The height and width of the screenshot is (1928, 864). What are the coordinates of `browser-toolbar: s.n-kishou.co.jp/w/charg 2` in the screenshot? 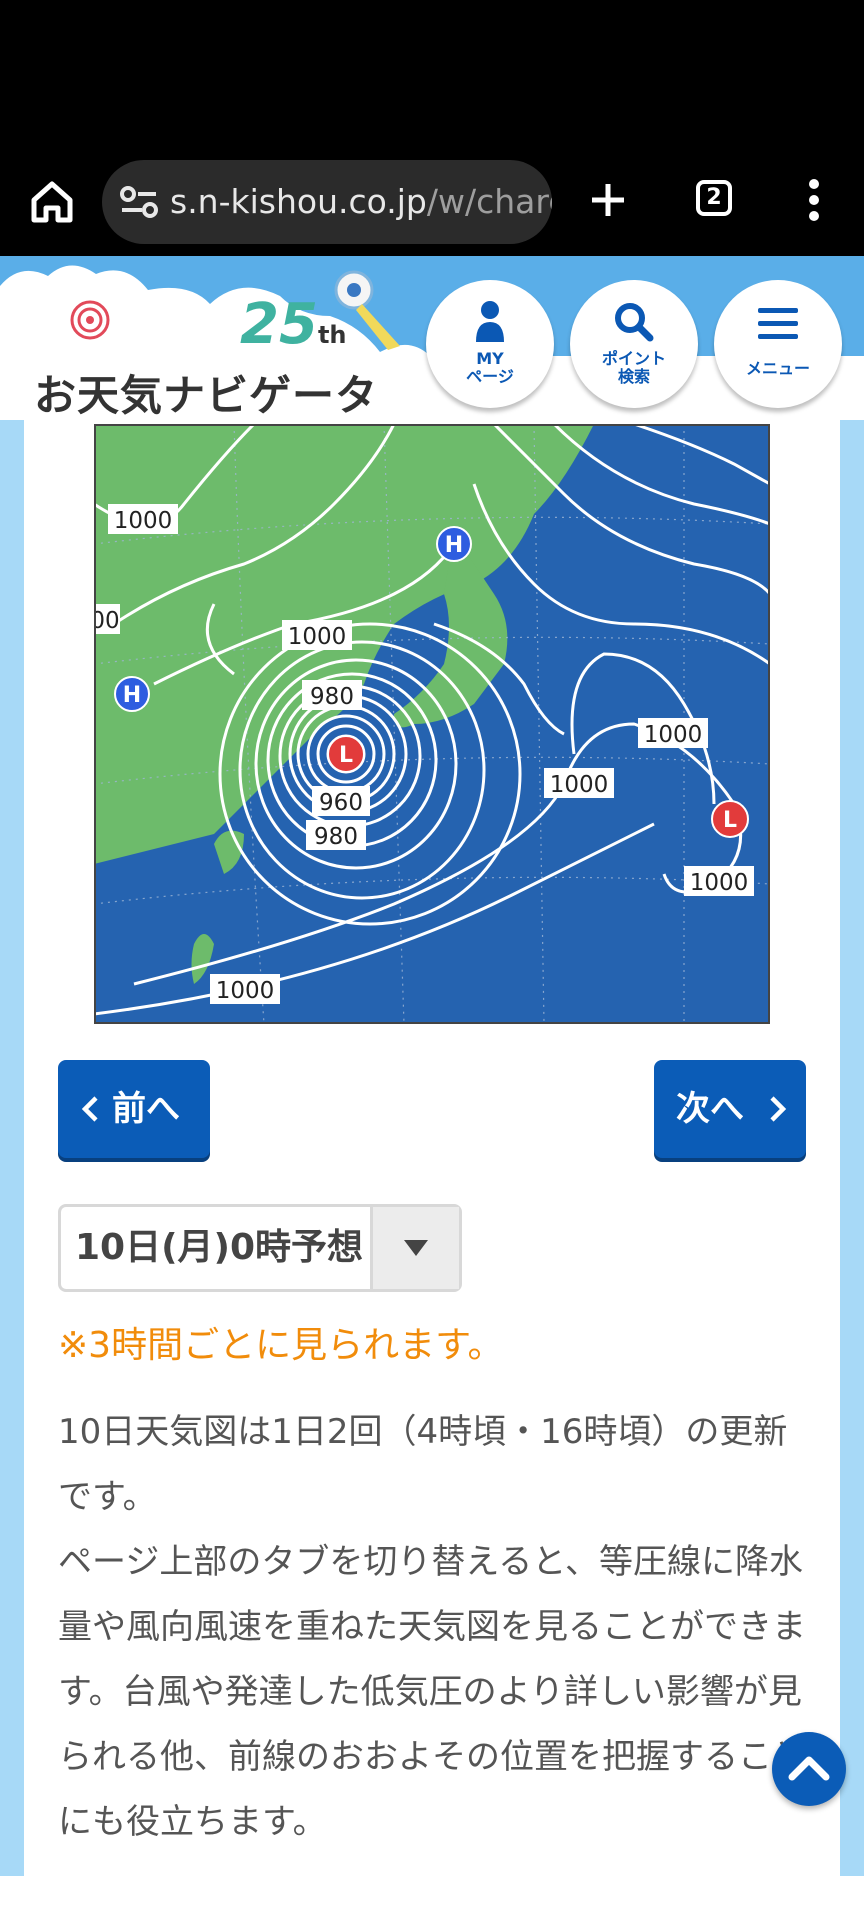 It's located at (432, 202).